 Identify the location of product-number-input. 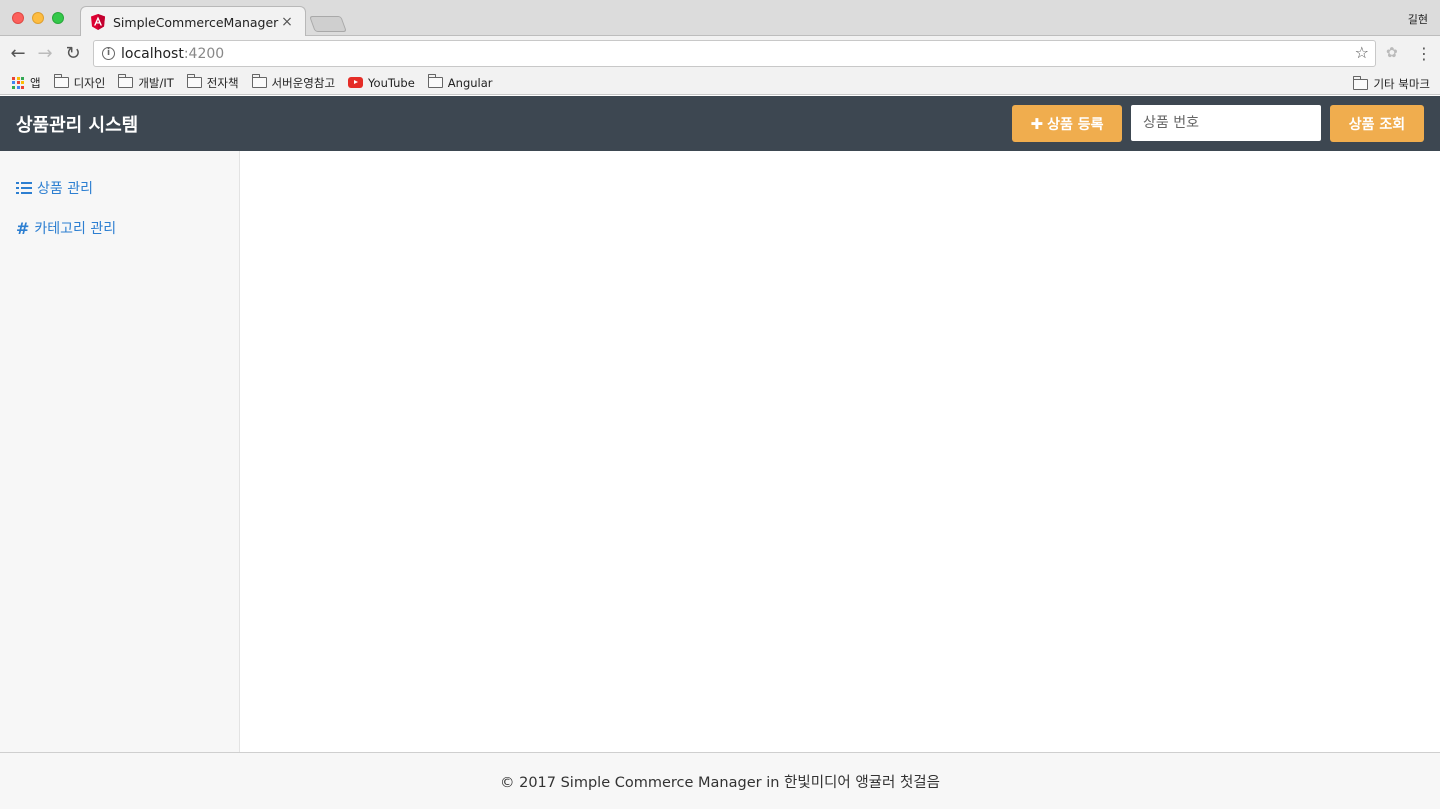
(1226, 123).